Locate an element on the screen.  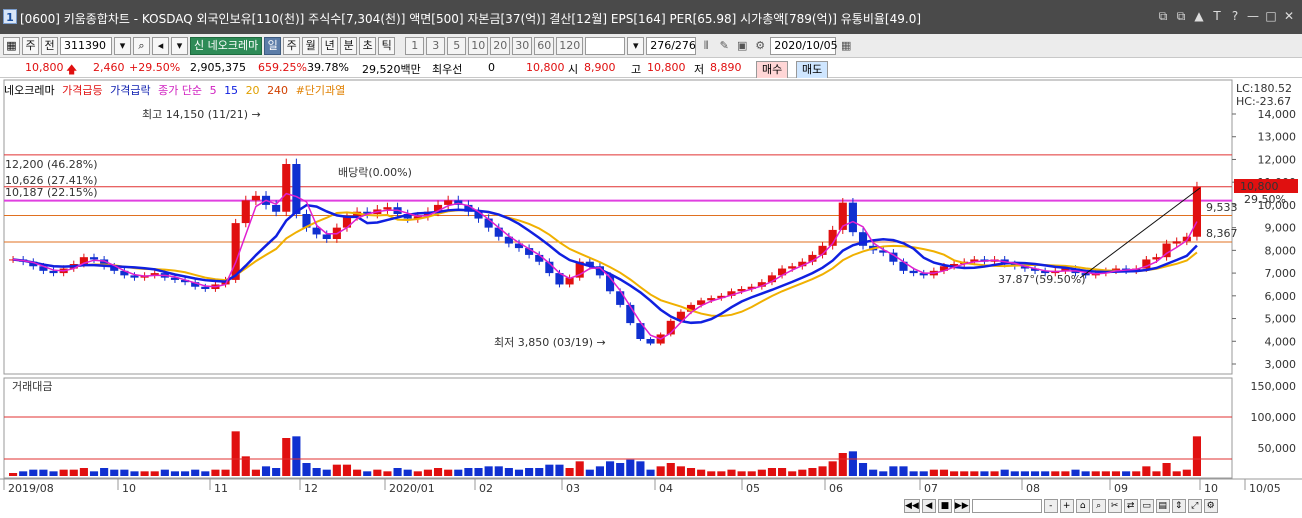
pin-icon: ▲ is located at coordinates (1199, 16).